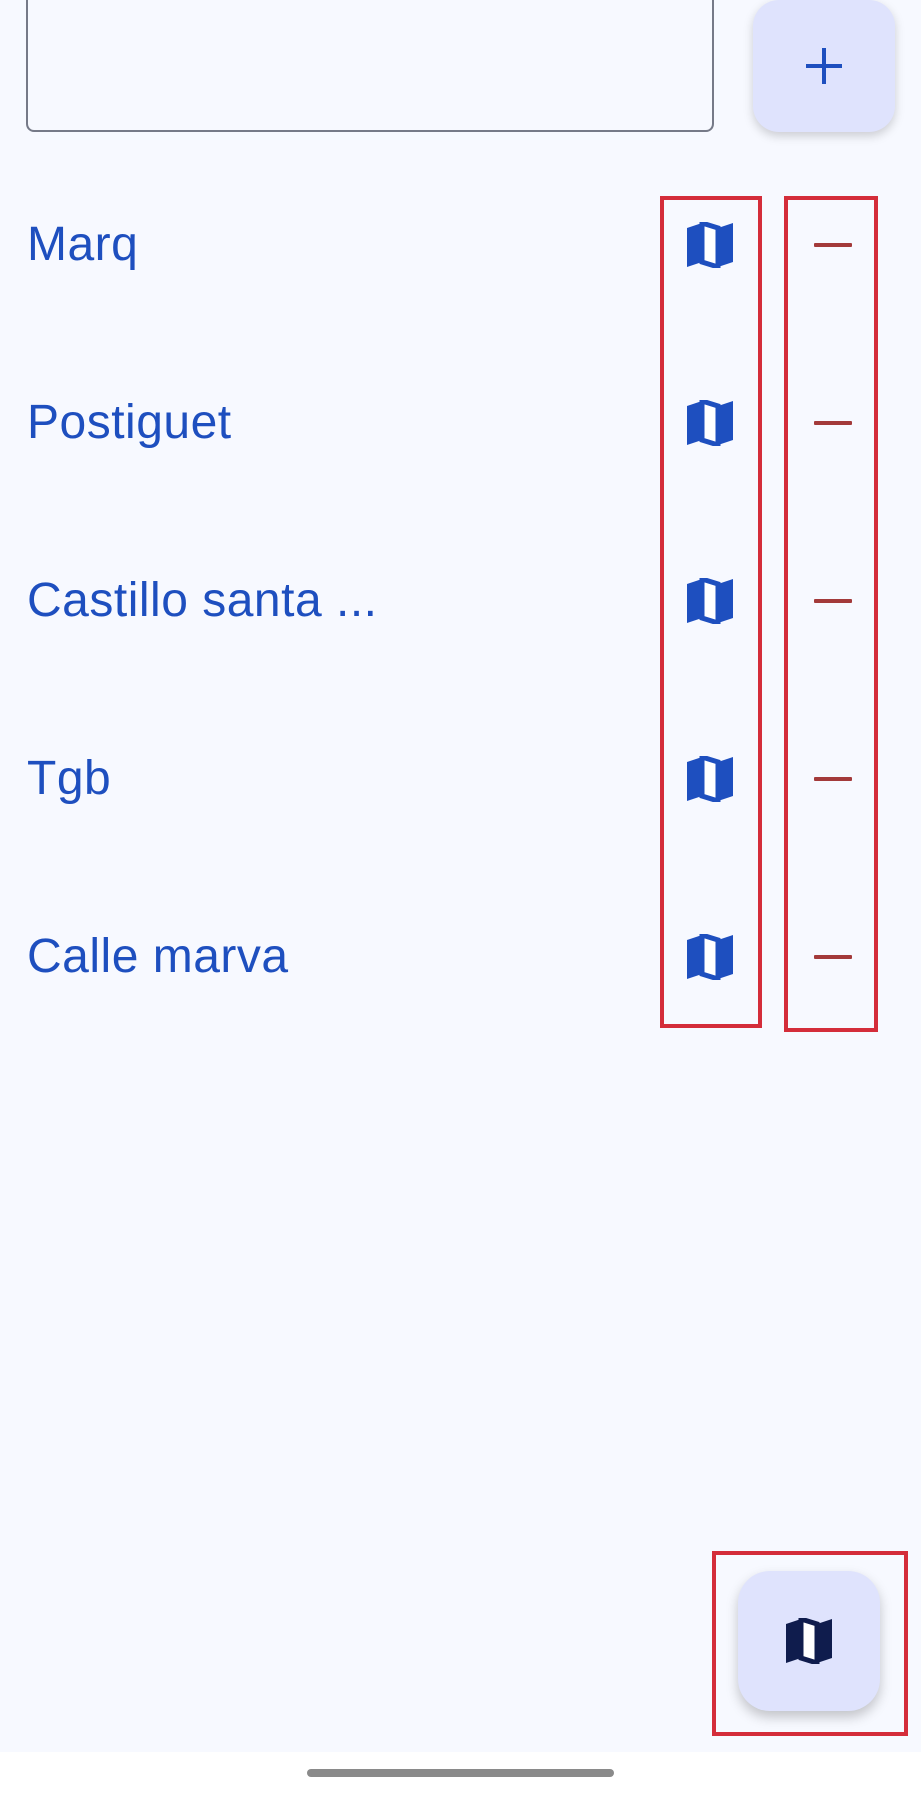  What do you see at coordinates (158, 956) in the screenshot?
I see `list-item-label: Calle marva` at bounding box center [158, 956].